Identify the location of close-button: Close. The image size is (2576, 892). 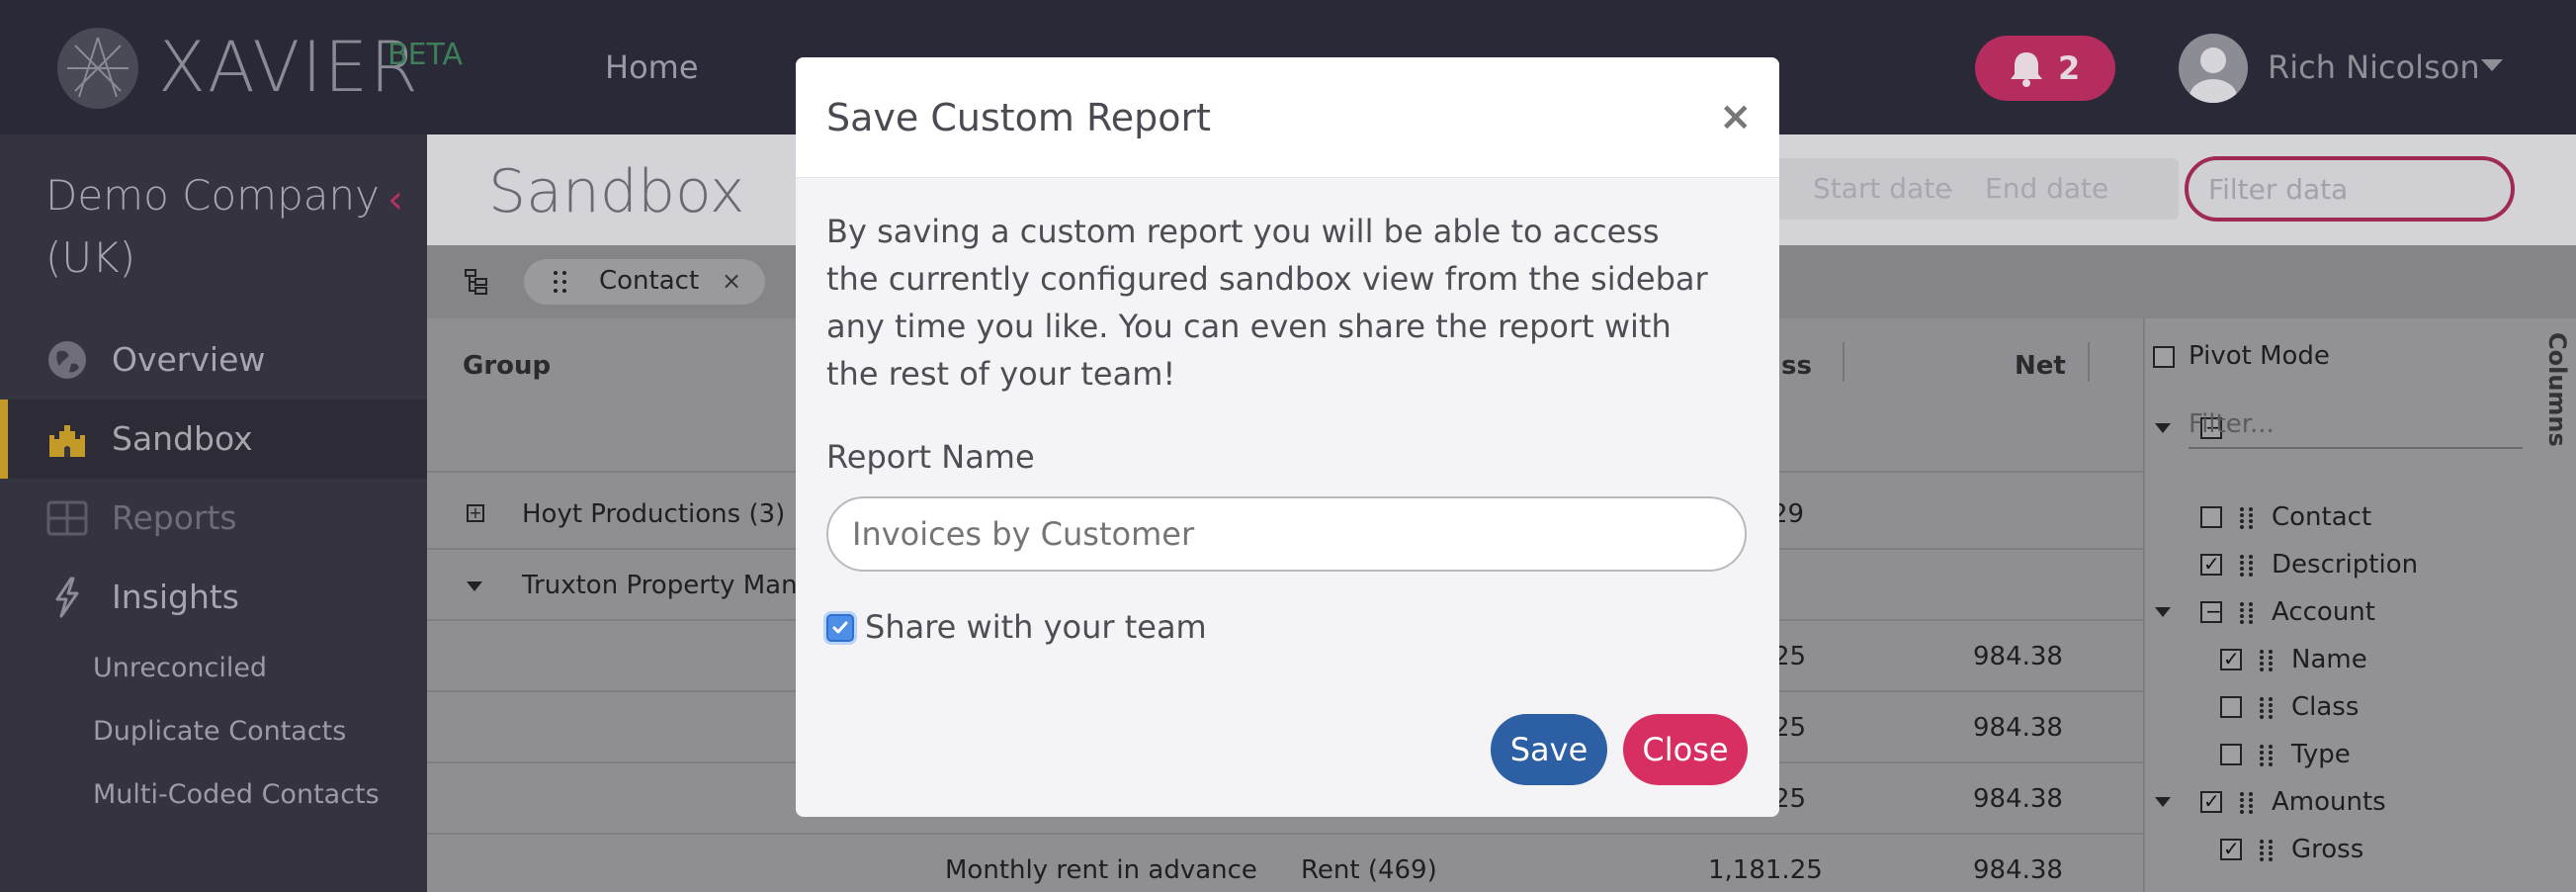
(1685, 749).